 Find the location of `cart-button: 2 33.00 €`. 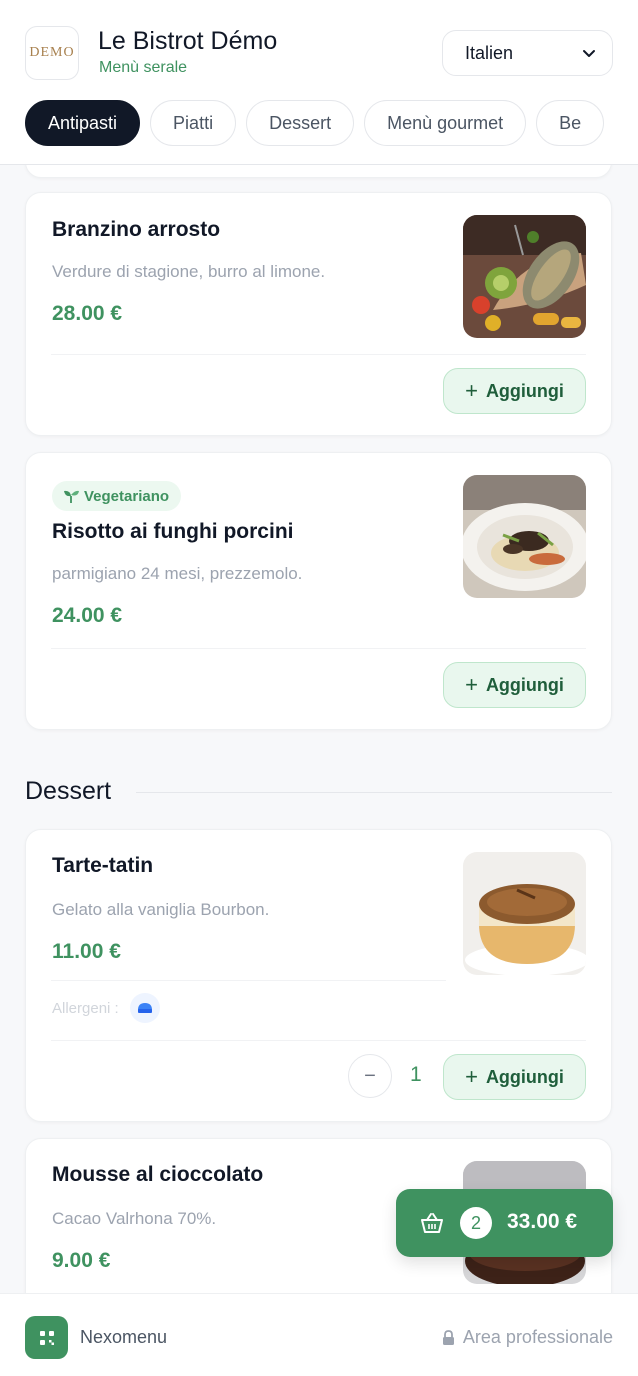

cart-button: 2 33.00 € is located at coordinates (504, 1223).